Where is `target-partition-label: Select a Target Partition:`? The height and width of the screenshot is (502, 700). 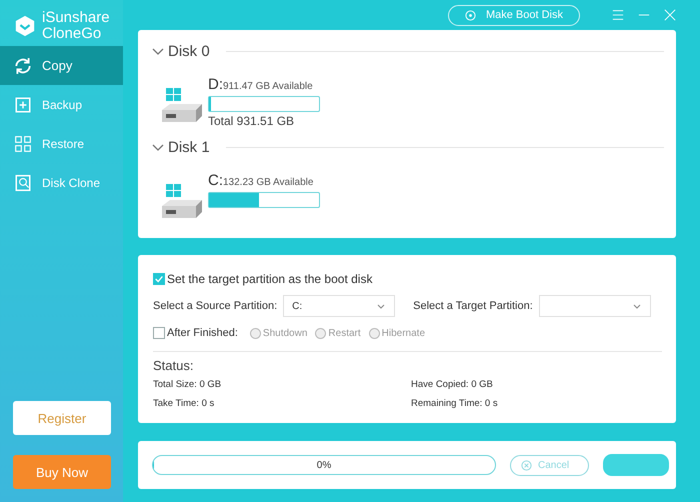 target-partition-label: Select a Target Partition: is located at coordinates (473, 306).